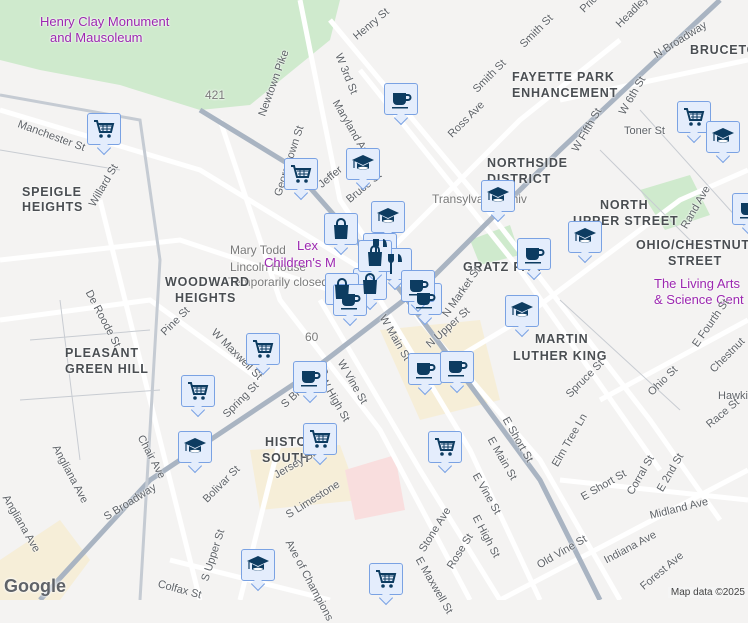 This screenshot has height=623, width=748. What do you see at coordinates (107, 369) in the screenshot?
I see `map-label-pleasant-2: GREEN HILL` at bounding box center [107, 369].